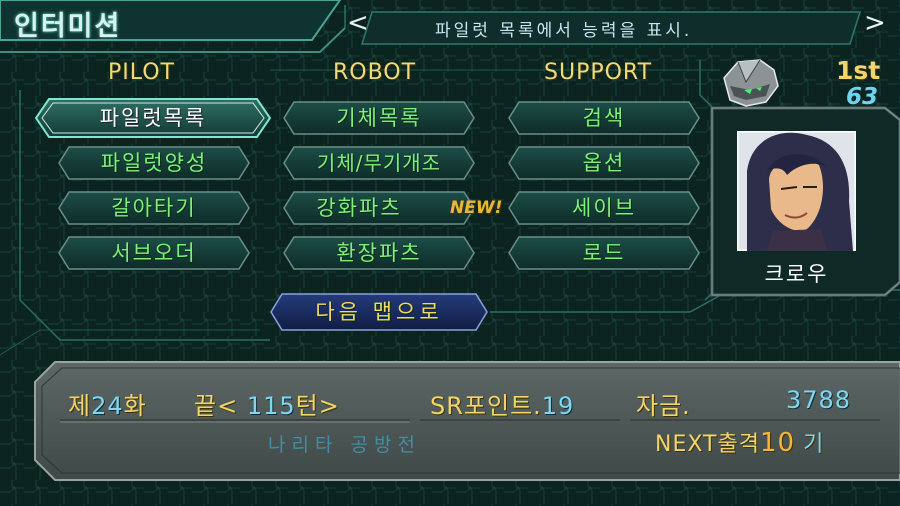  What do you see at coordinates (751, 83) in the screenshot?
I see `robot-head-icon` at bounding box center [751, 83].